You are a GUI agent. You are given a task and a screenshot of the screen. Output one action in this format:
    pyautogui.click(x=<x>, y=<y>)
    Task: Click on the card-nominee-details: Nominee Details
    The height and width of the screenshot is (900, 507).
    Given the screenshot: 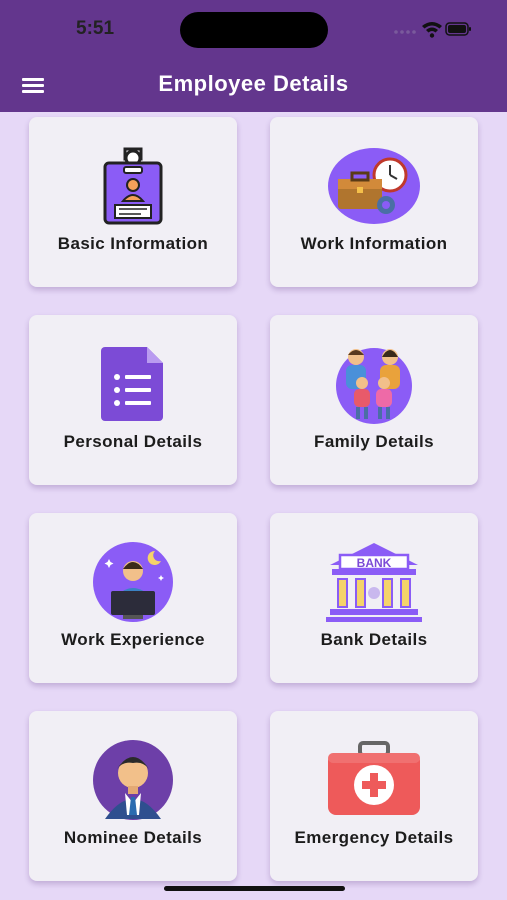 What is the action you would take?
    pyautogui.click(x=133, y=796)
    